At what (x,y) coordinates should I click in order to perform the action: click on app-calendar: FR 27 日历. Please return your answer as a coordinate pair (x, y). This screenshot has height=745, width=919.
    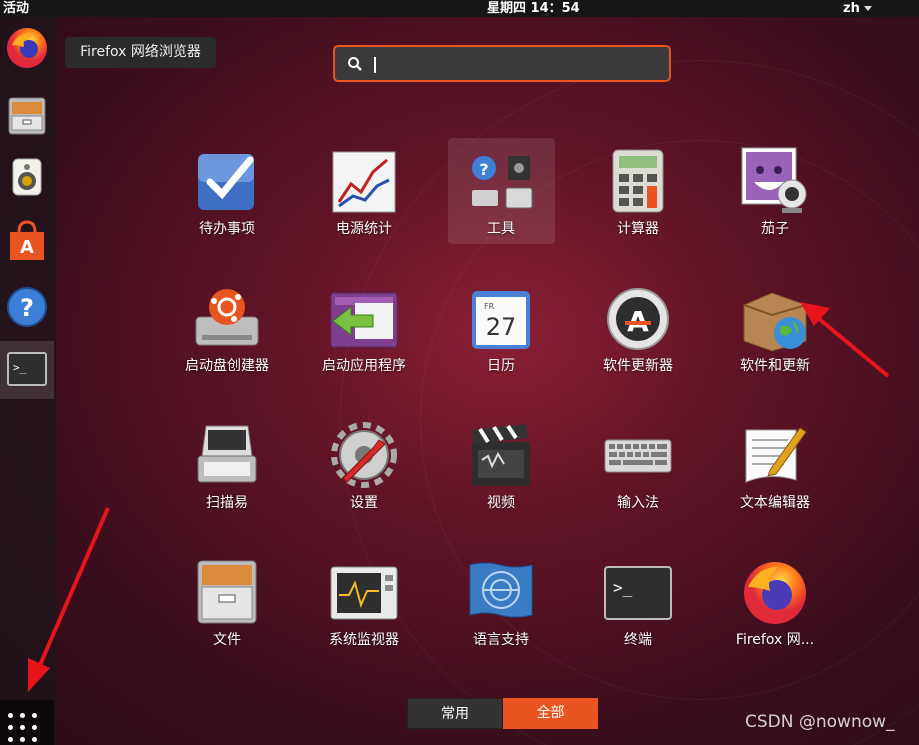
    Looking at the image, I should click on (501, 330).